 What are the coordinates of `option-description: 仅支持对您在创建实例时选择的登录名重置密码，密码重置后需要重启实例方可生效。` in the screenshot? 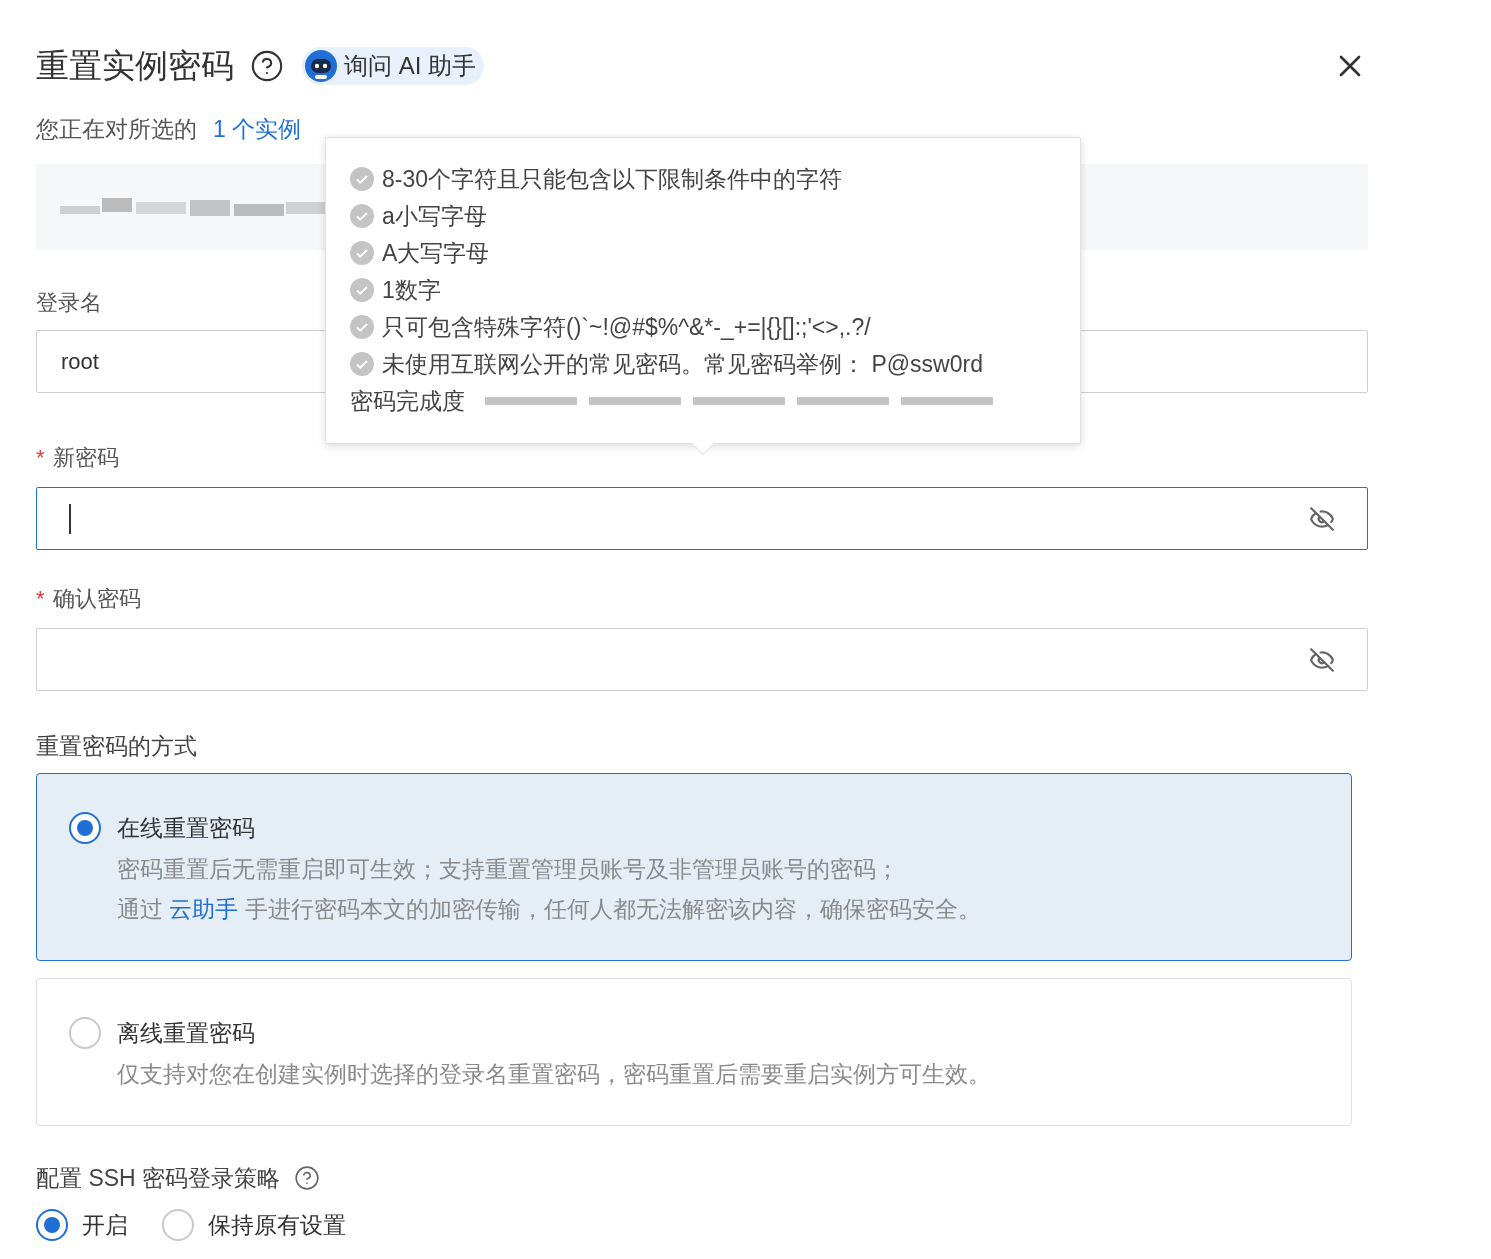 It's located at (554, 1074).